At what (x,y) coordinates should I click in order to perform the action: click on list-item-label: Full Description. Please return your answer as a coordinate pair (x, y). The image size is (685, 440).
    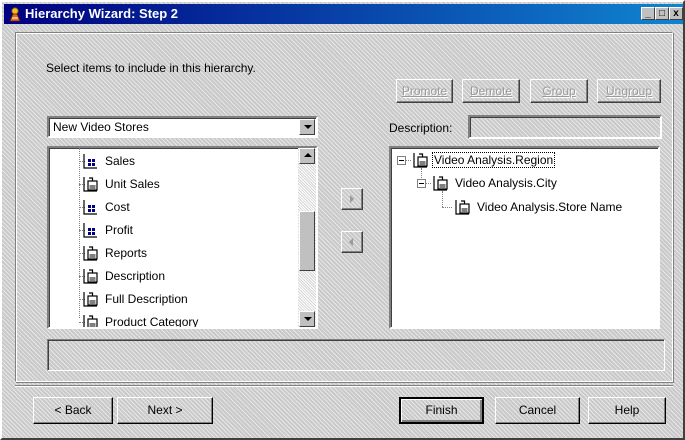
    Looking at the image, I should click on (146, 299).